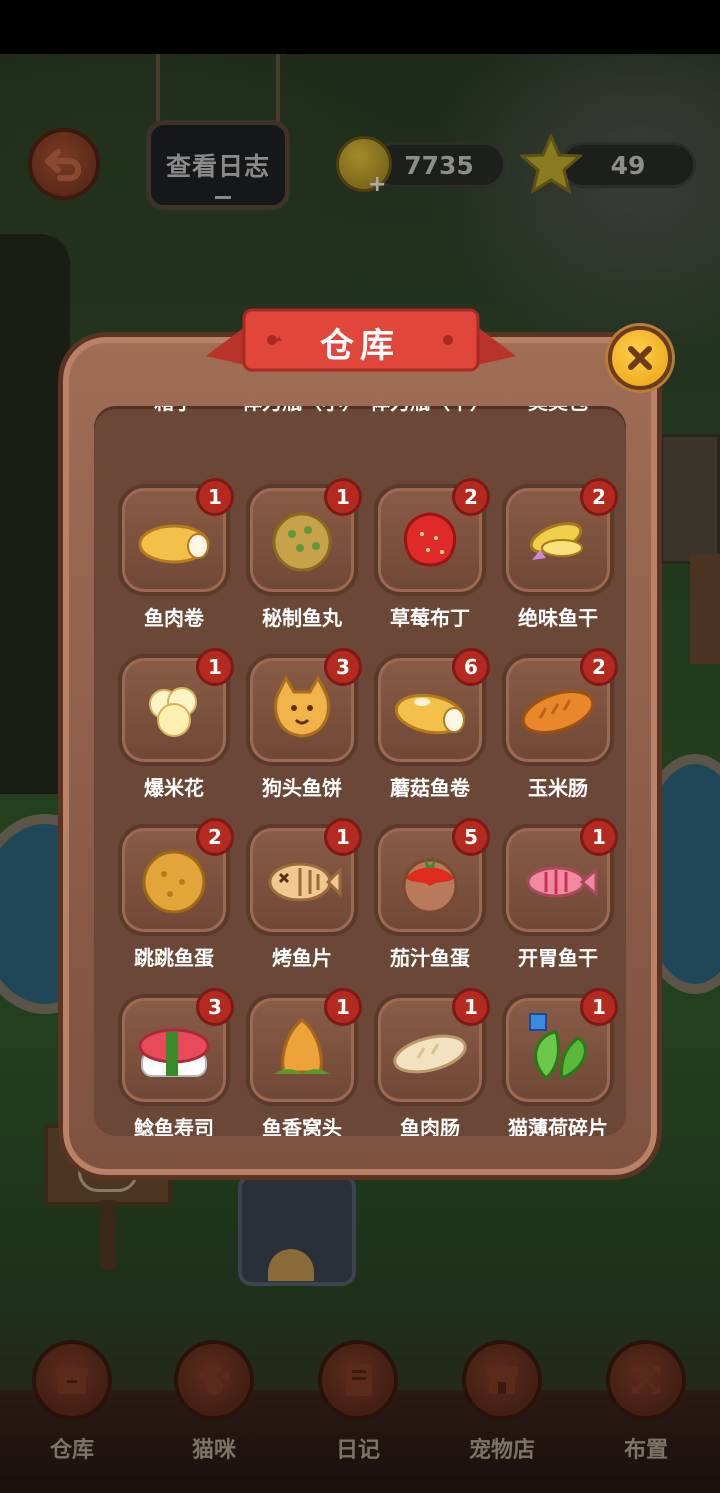  What do you see at coordinates (174, 618) in the screenshot?
I see `item-name: 鱼肉卷` at bounding box center [174, 618].